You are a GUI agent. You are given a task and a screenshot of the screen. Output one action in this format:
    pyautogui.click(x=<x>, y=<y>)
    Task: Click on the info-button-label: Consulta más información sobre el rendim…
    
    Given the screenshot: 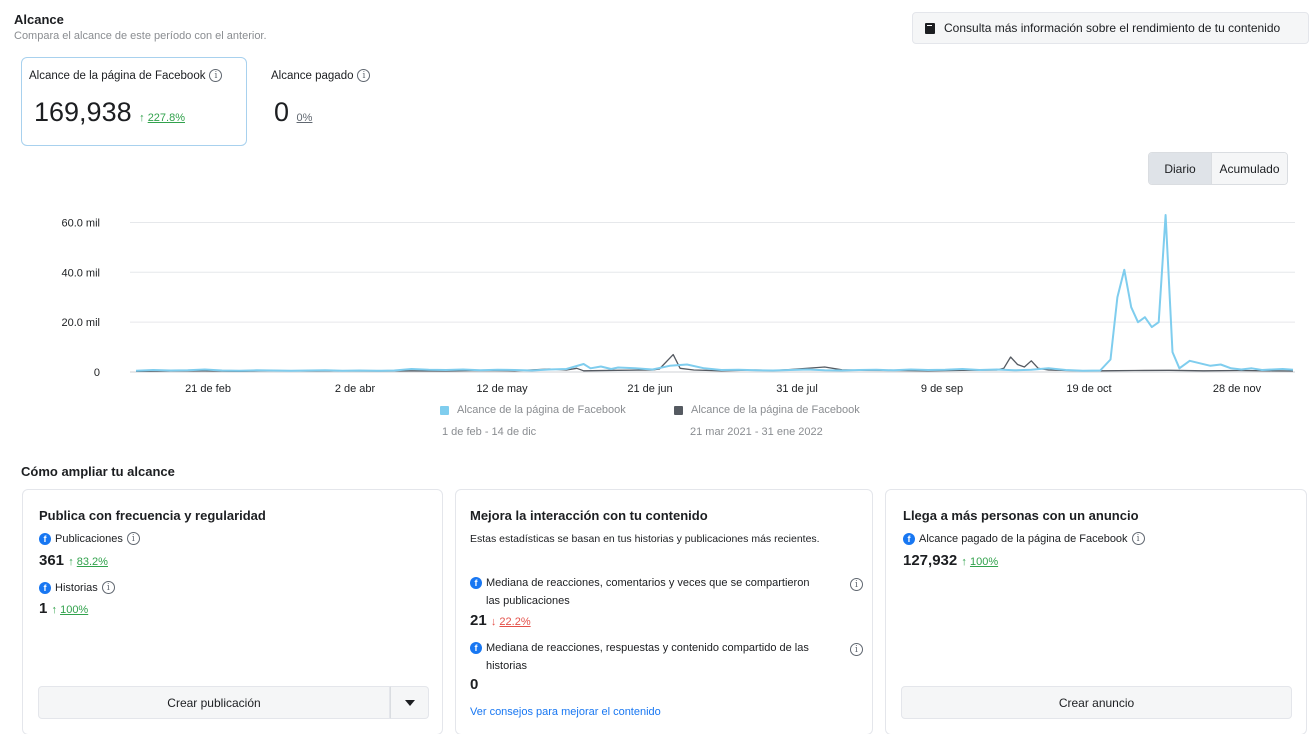 What is the action you would take?
    pyautogui.click(x=1112, y=28)
    